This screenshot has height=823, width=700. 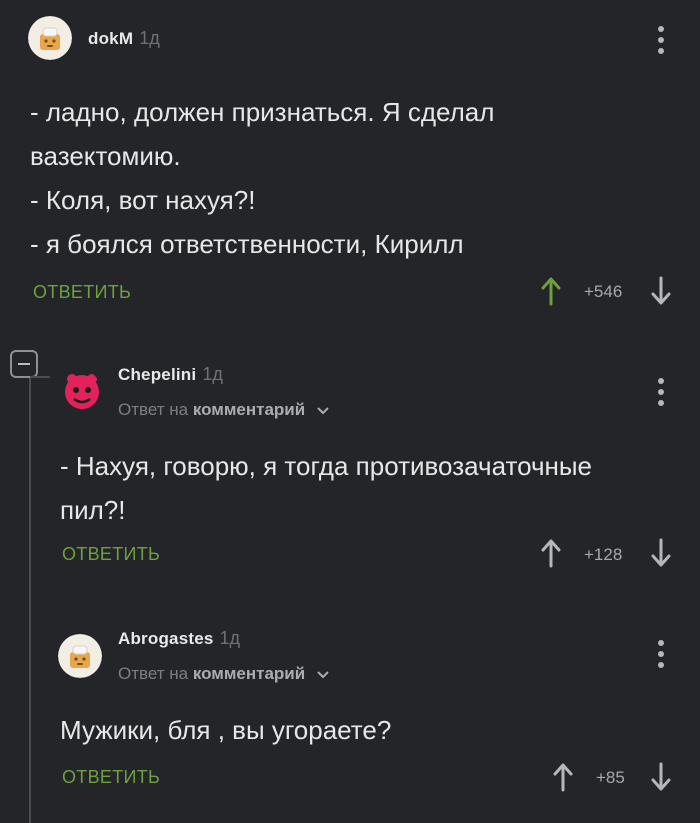 What do you see at coordinates (262, 112) in the screenshot?
I see `comment-text-line: - ладно, должен признаться. Я сделал` at bounding box center [262, 112].